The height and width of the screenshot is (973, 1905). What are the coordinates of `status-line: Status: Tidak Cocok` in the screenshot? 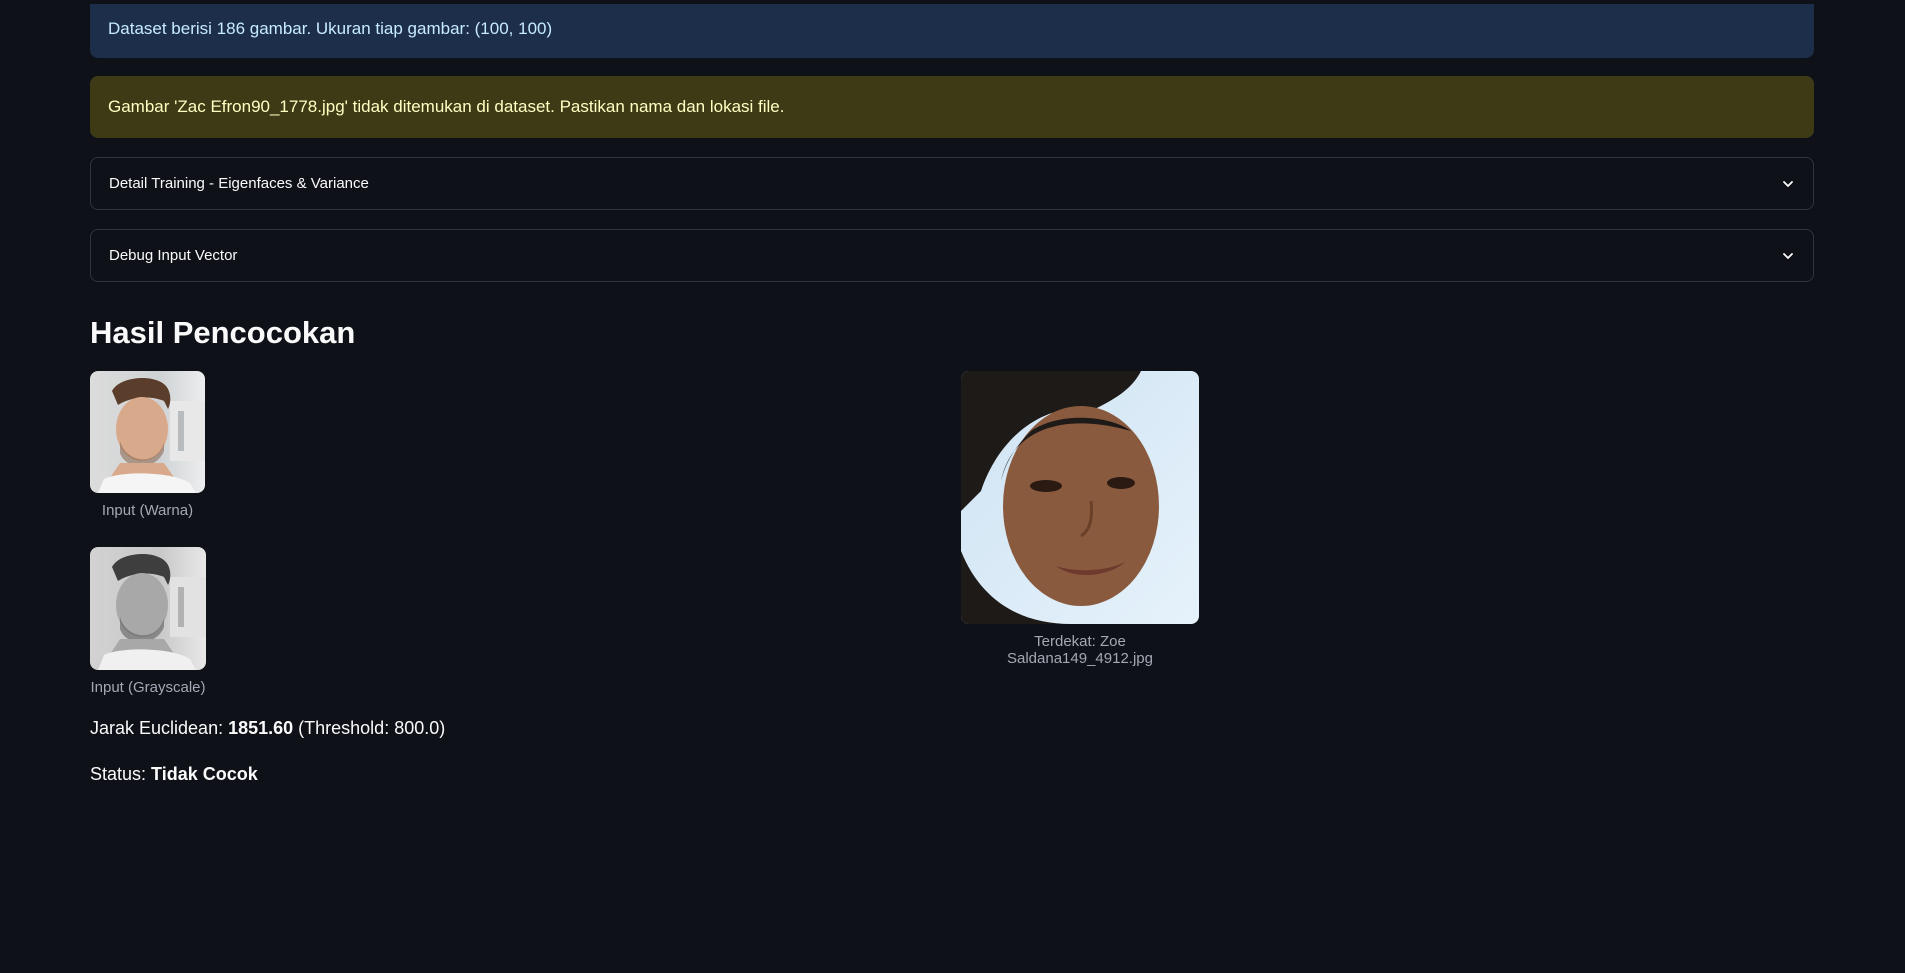 It's located at (174, 774).